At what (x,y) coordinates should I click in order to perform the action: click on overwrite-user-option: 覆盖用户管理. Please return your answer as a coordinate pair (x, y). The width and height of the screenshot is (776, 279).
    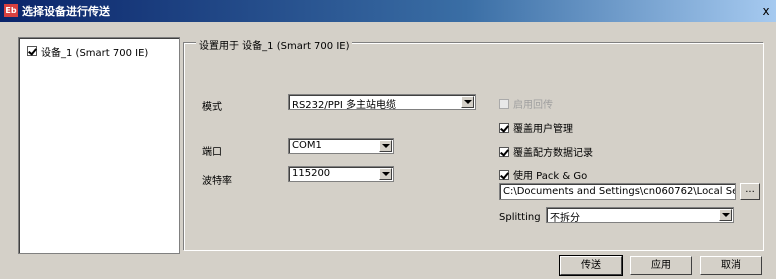
    Looking at the image, I should click on (536, 127).